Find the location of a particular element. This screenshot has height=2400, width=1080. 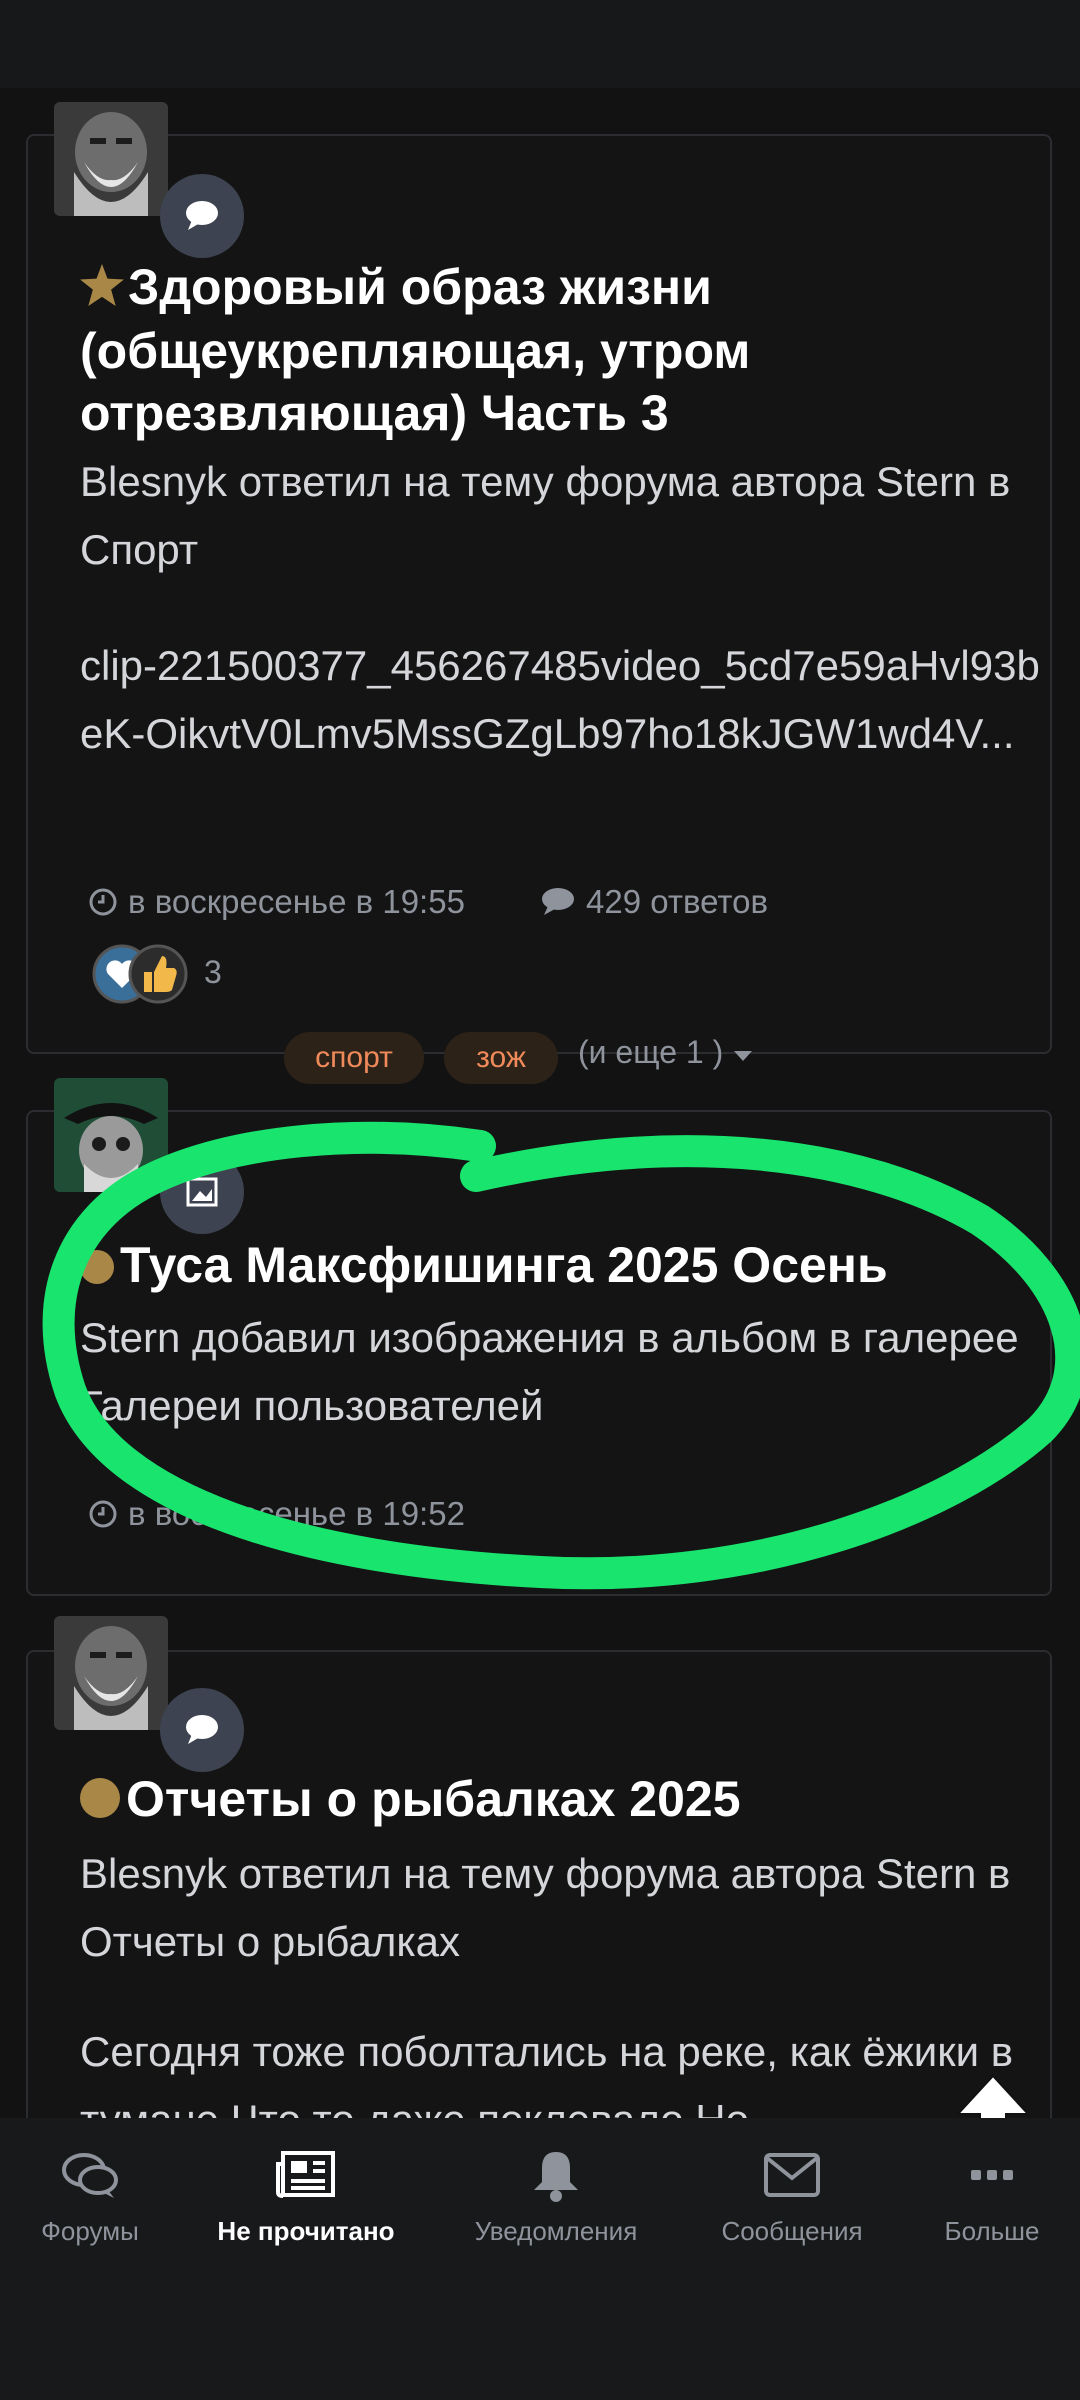

reply-count: 429 ответов is located at coordinates (654, 902).